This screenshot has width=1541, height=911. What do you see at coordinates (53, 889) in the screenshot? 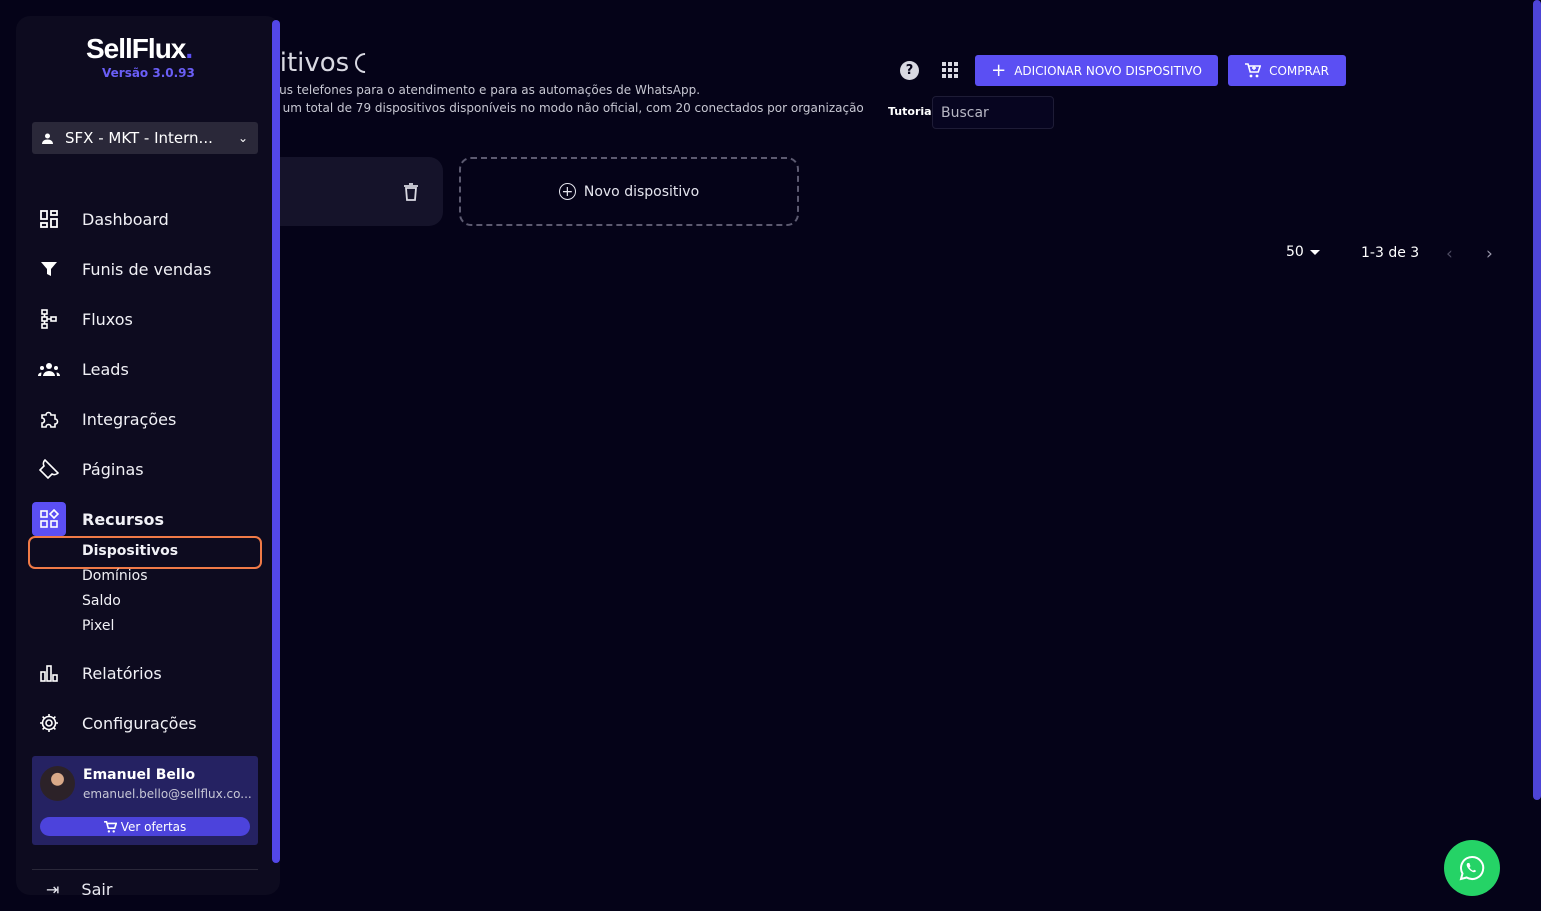
I see `logout-icon: ⇥` at bounding box center [53, 889].